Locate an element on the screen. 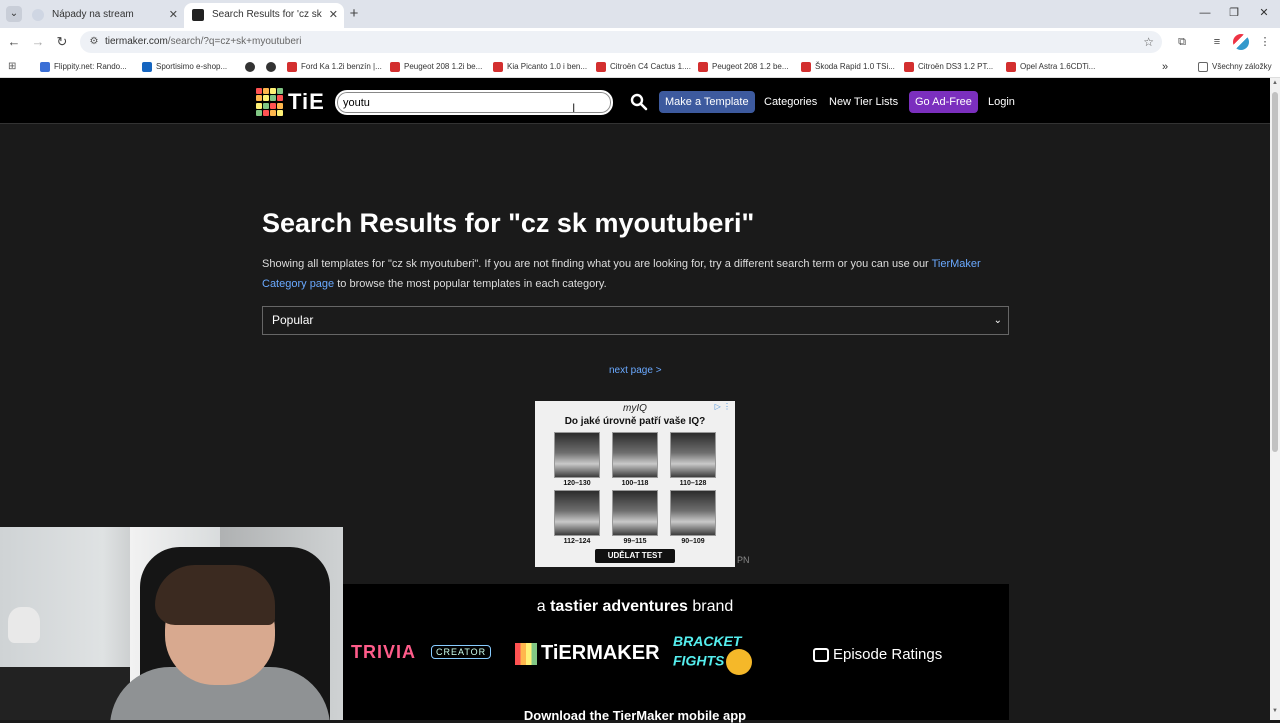  extensions-icon: ⧉ is located at coordinates (1182, 42).